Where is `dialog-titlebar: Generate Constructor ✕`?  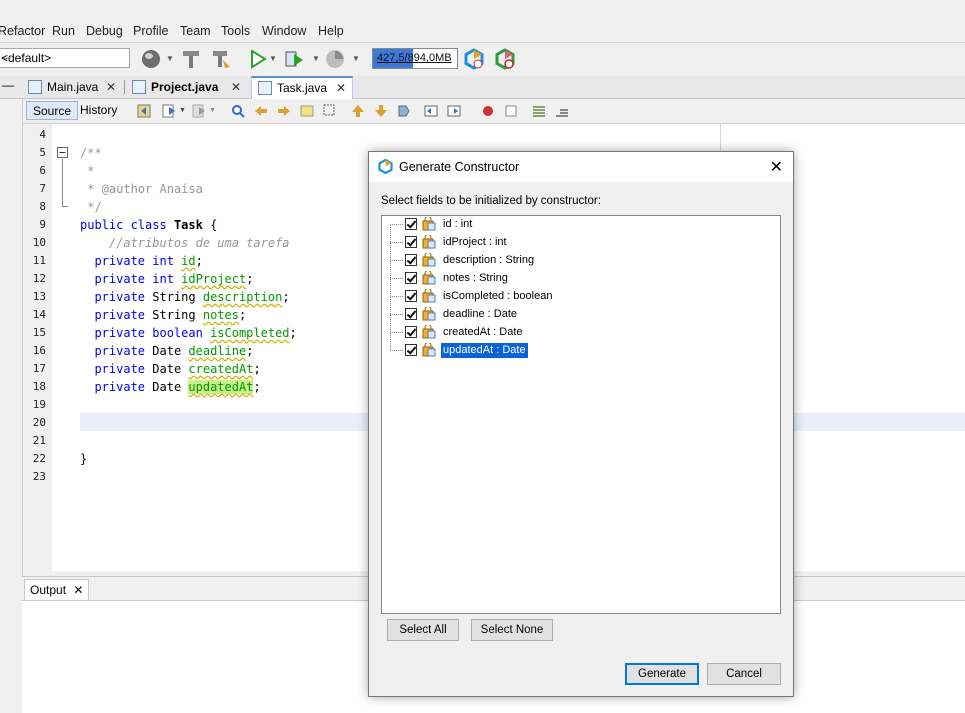
dialog-titlebar: Generate Constructor ✕ is located at coordinates (581, 167).